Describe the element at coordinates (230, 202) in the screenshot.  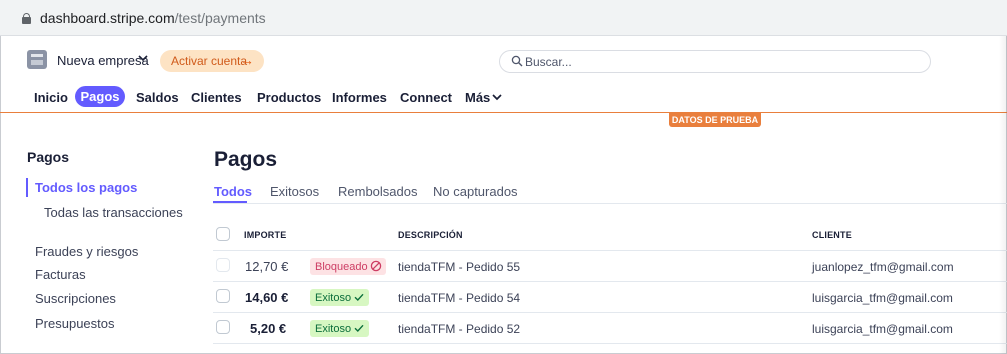
I see `active-tab-indicator` at that location.